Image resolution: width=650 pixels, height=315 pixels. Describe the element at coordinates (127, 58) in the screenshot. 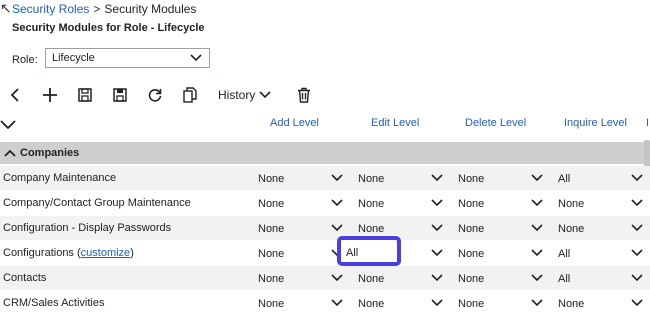

I see `role-select: Lifecycle` at that location.